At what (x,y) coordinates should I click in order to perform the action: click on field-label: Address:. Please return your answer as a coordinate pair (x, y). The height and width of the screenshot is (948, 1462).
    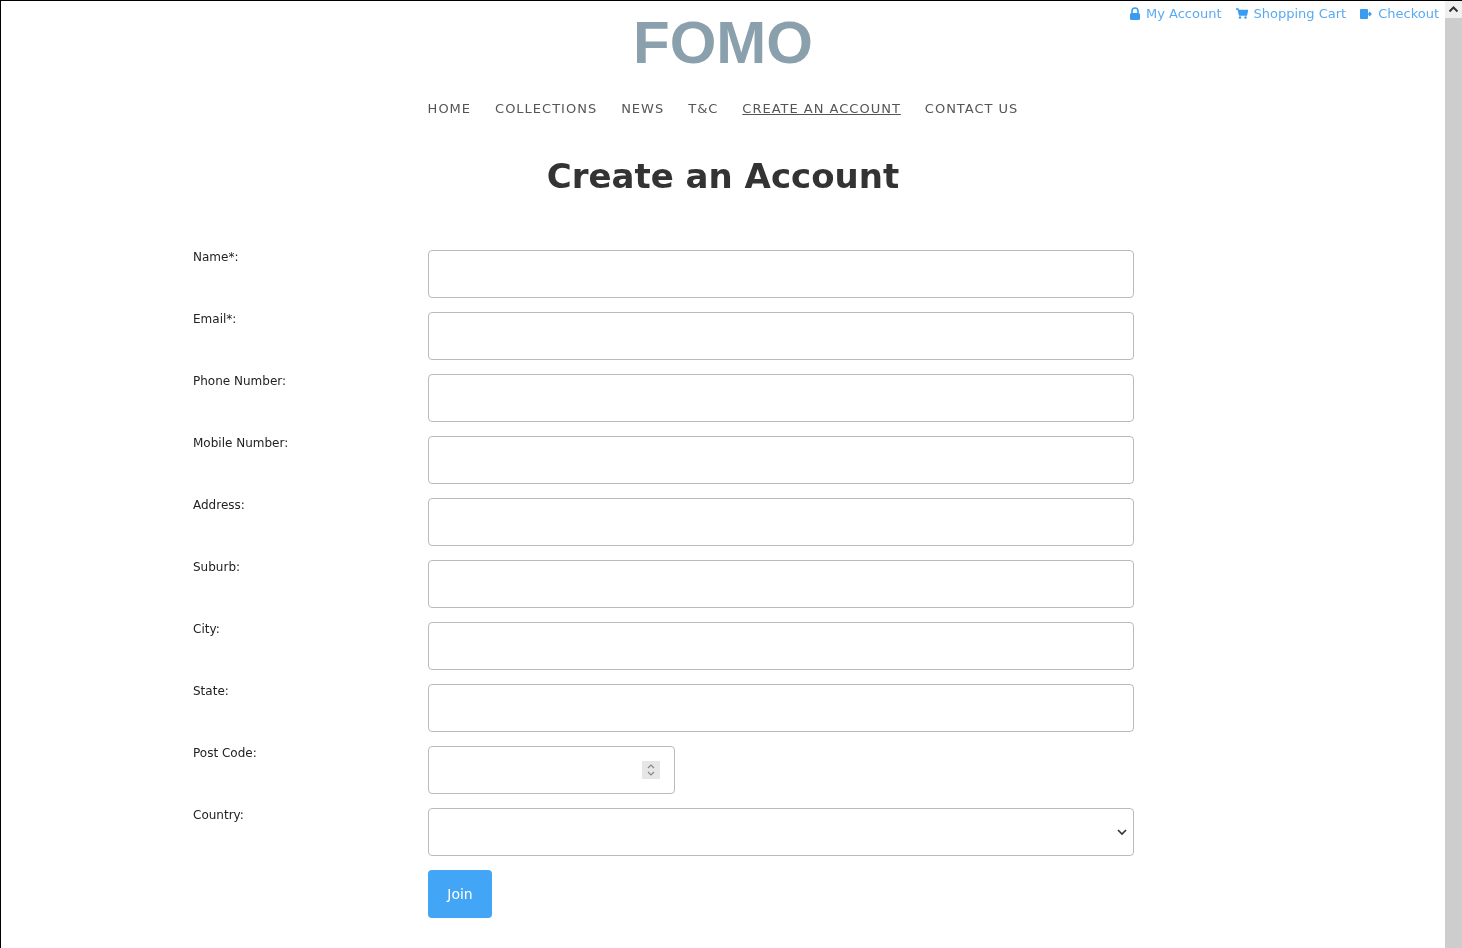
    Looking at the image, I should click on (219, 506).